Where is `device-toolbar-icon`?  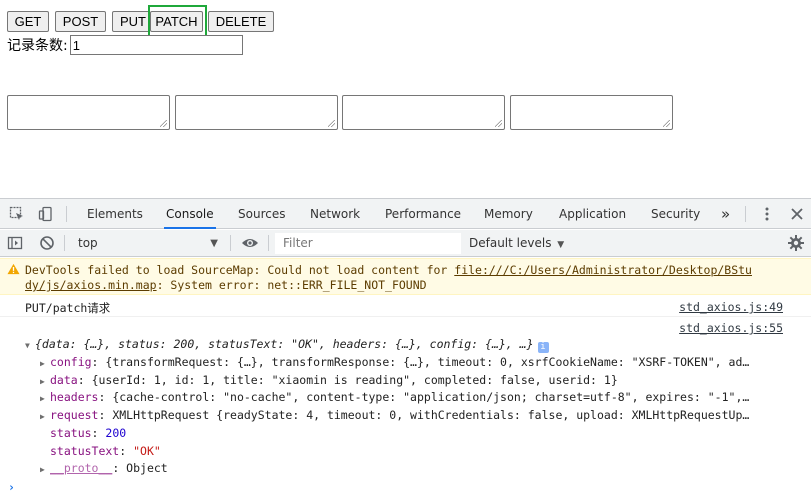 device-toolbar-icon is located at coordinates (46, 214).